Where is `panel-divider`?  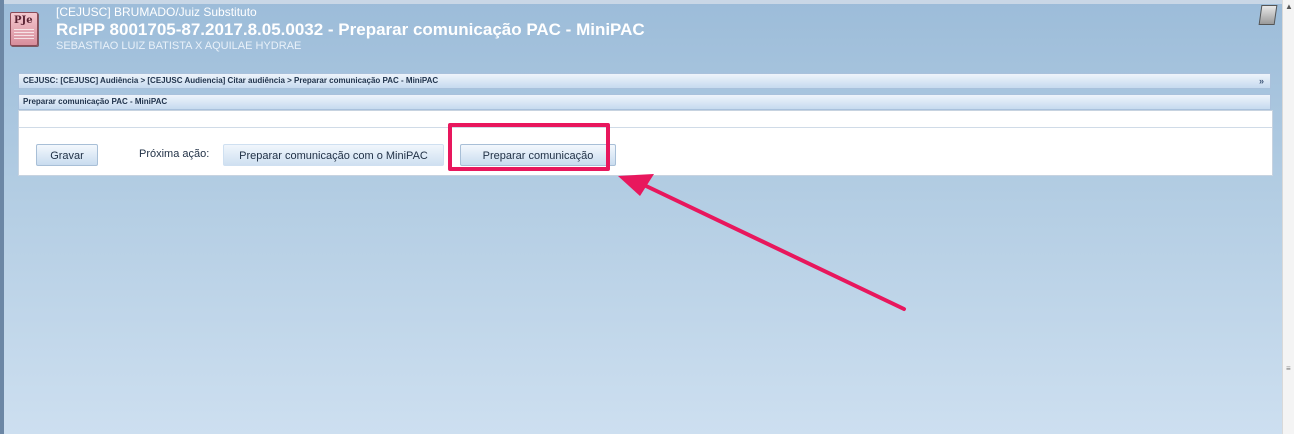 panel-divider is located at coordinates (645, 127).